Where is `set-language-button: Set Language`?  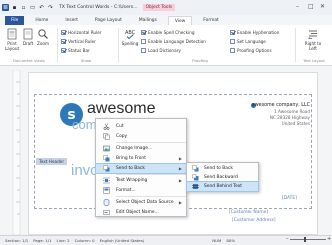
set-language-button: Set Language is located at coordinates (248, 41).